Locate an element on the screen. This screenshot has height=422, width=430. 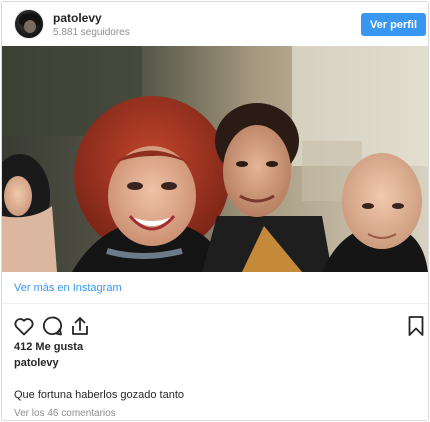
see-more-link: Ver más en Instagram is located at coordinates (68, 288).